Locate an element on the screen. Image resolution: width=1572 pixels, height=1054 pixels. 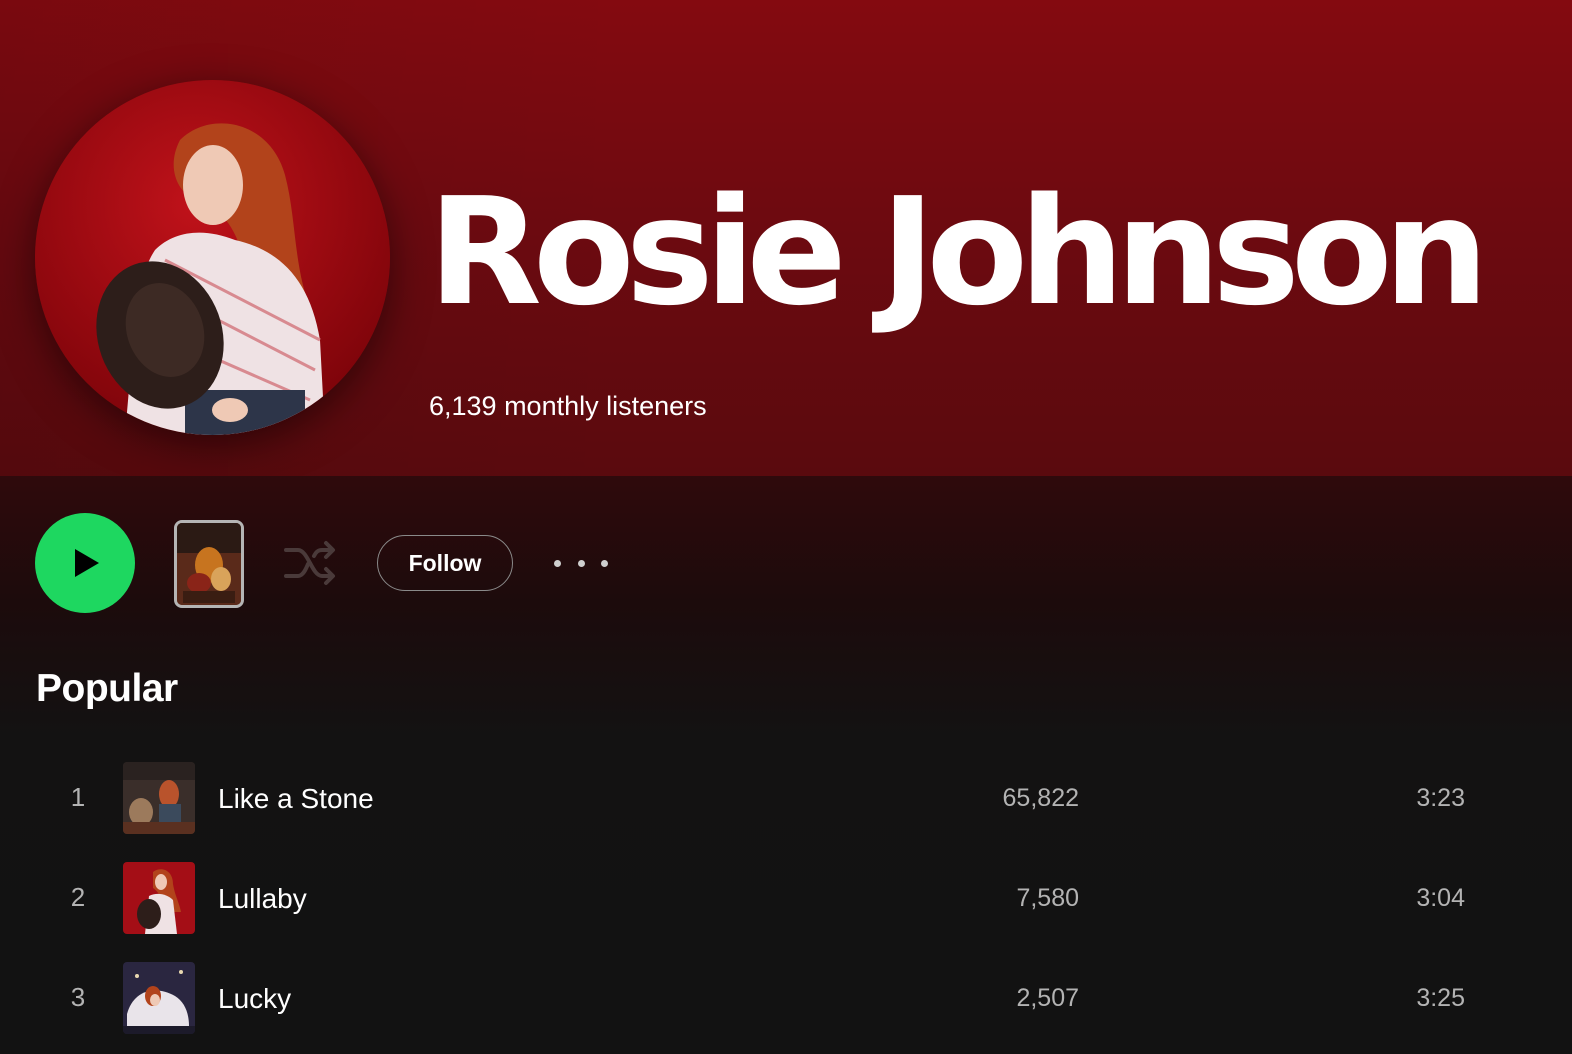
track-duration: 3:25 is located at coordinates (1440, 998).